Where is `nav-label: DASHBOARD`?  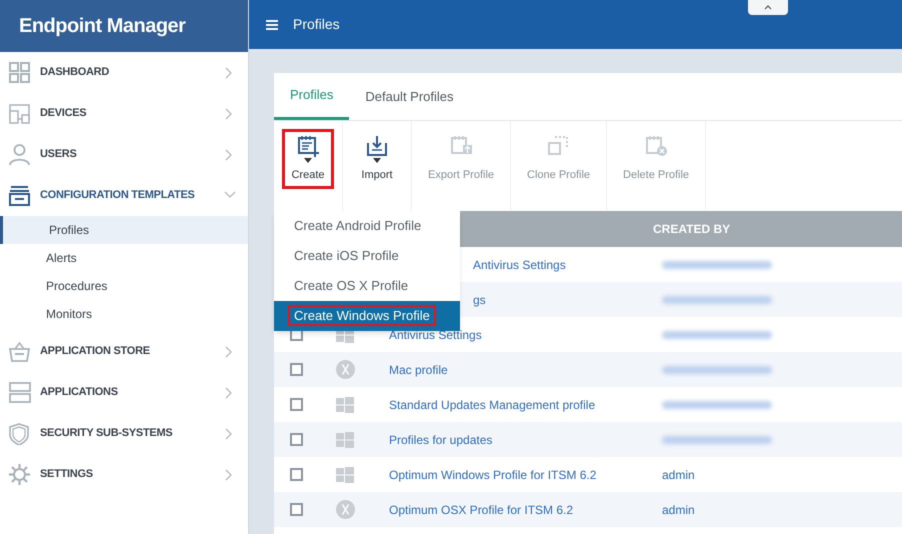
nav-label: DASHBOARD is located at coordinates (75, 72).